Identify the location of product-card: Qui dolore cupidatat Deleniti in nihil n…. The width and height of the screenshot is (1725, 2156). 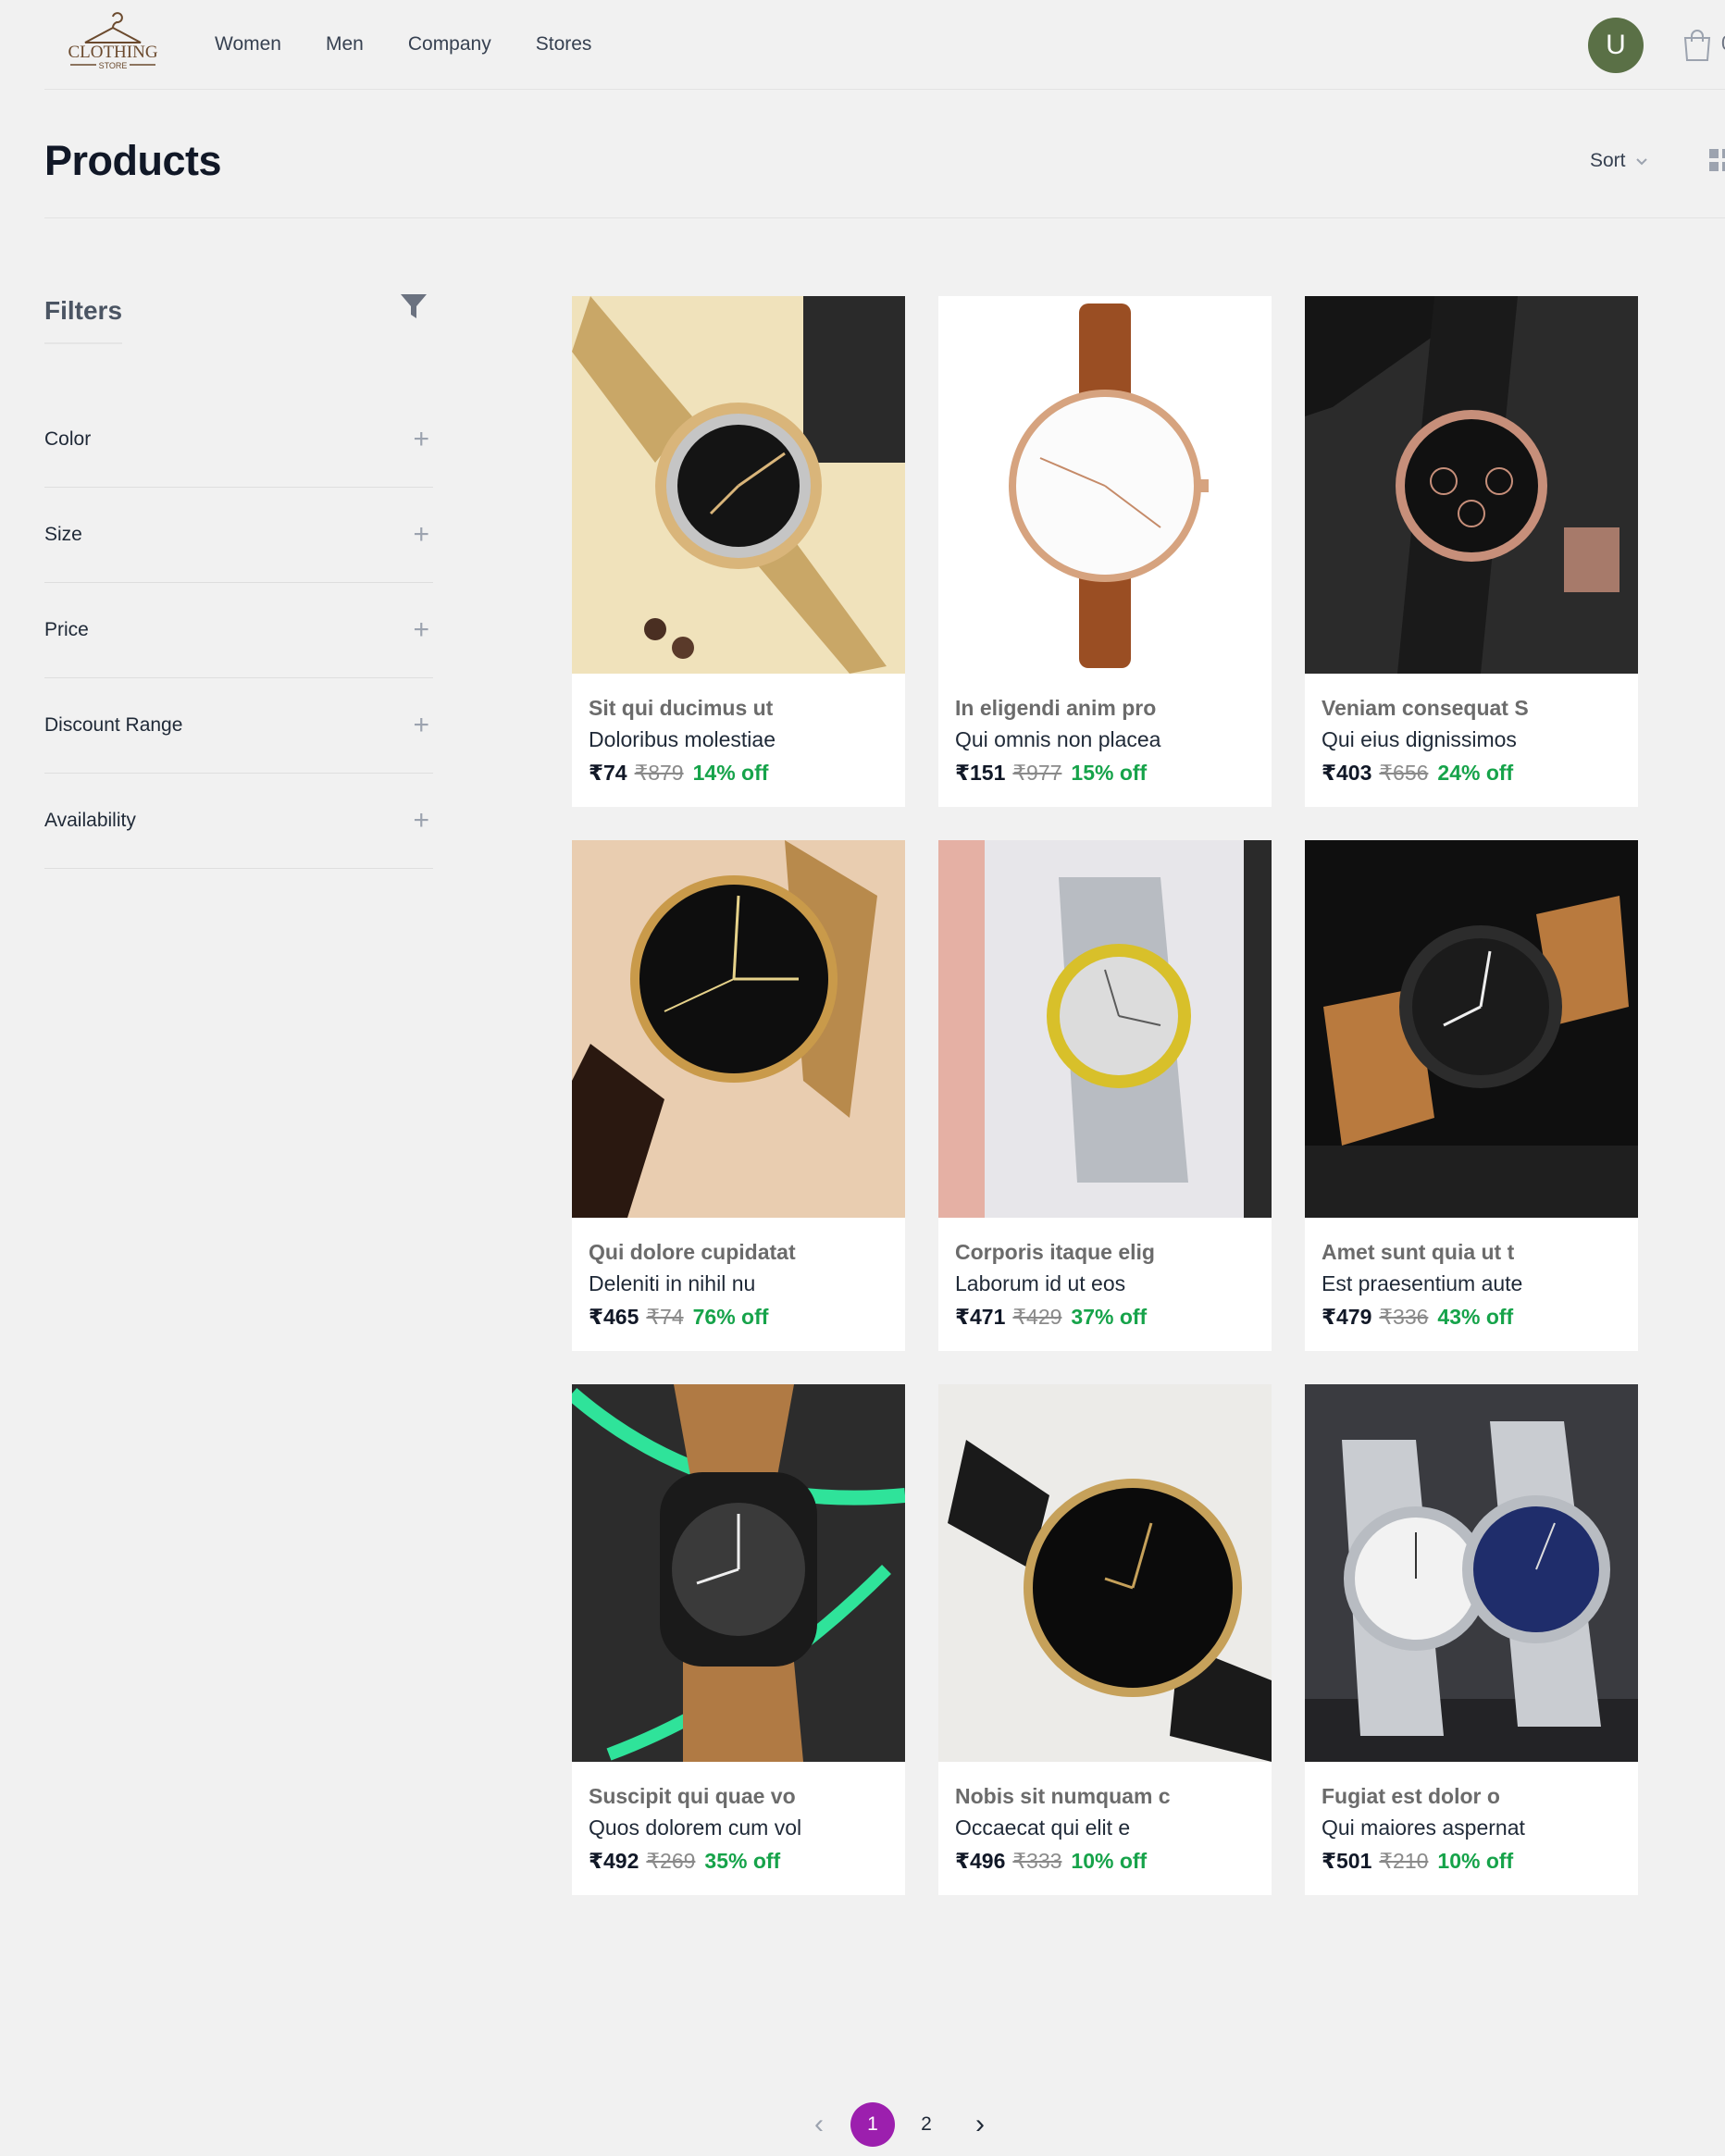
(738, 1095).